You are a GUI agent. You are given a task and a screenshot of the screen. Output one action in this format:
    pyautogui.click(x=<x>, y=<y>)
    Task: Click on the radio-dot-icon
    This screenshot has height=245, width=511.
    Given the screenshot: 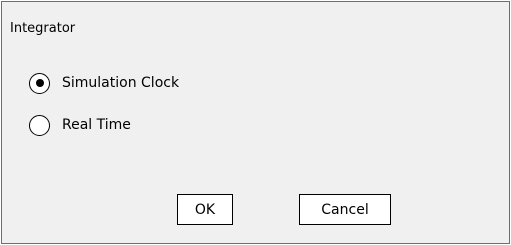 What is the action you would take?
    pyautogui.click(x=39, y=83)
    